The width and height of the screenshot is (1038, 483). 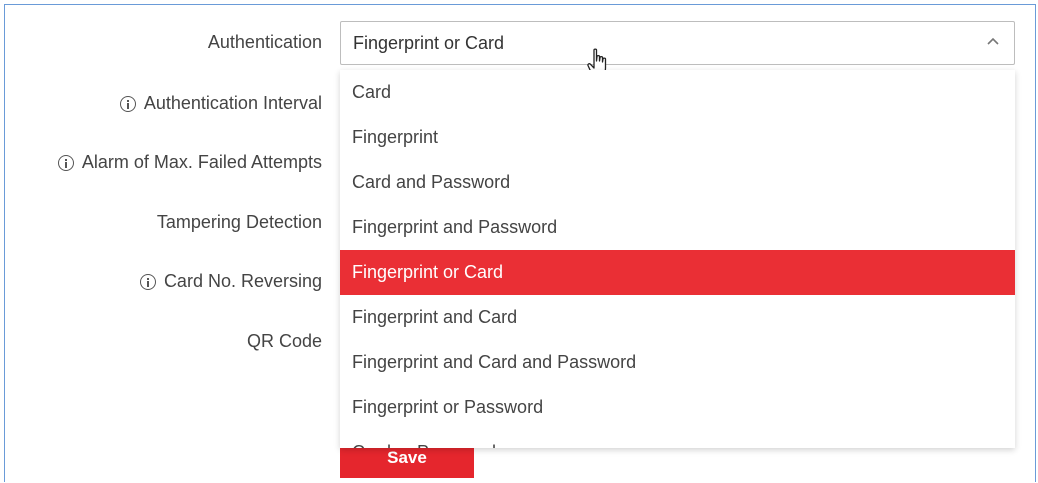 I want to click on label-text: Authentication, so click(x=264, y=42).